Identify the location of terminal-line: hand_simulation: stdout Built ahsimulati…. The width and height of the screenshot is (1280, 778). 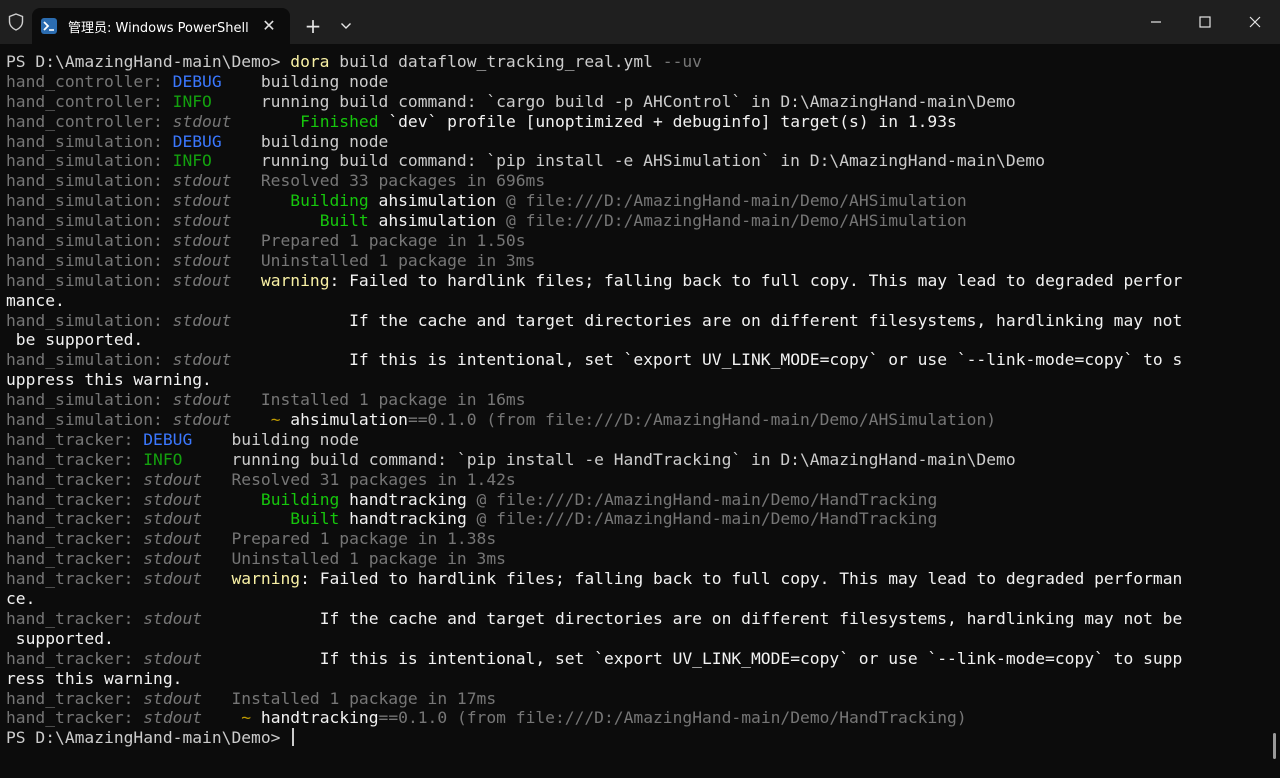
(642, 221).